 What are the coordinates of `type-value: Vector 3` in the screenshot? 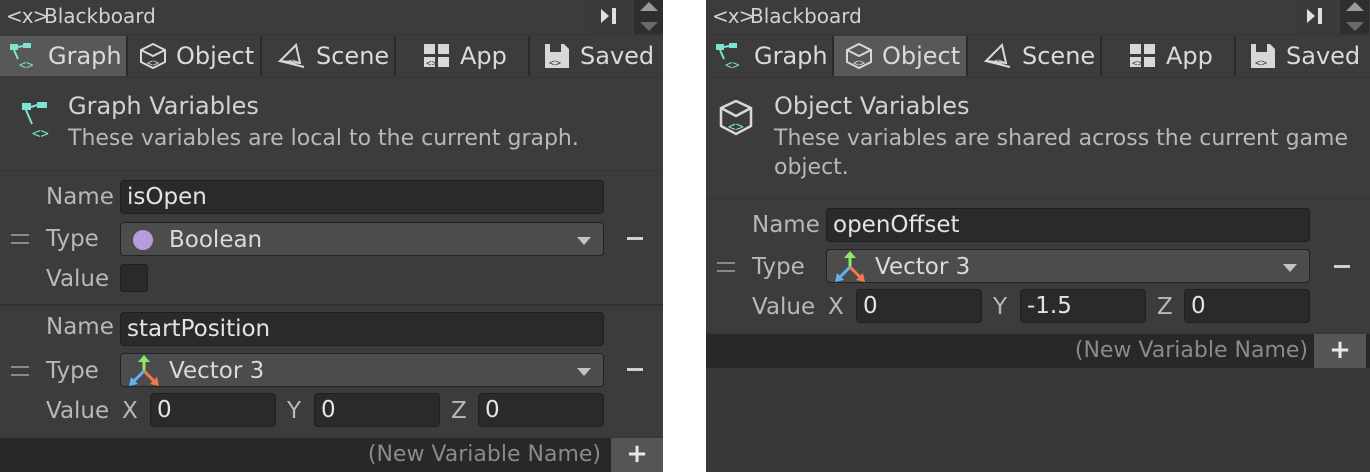 It's located at (923, 267).